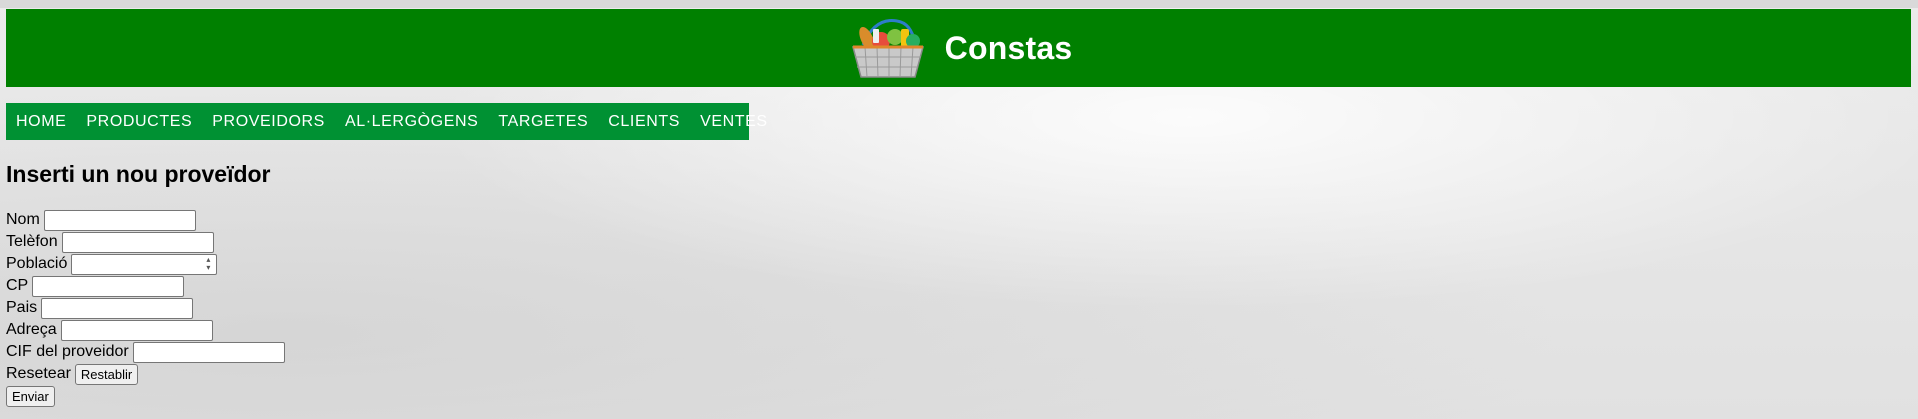 This screenshot has height=419, width=1918. What do you see at coordinates (31, 329) in the screenshot?
I see `adreca-label: Adreça` at bounding box center [31, 329].